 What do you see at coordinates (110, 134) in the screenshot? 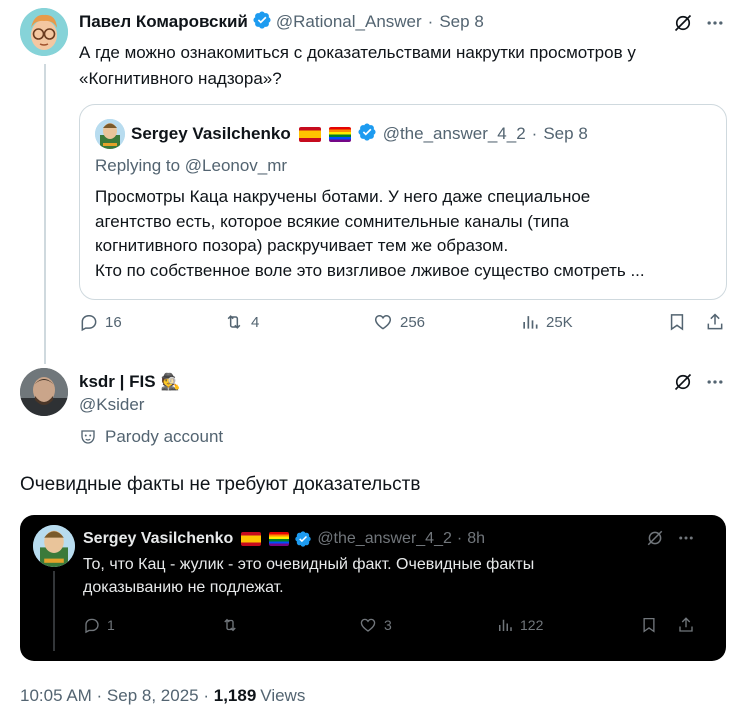
I see `quote-avatar` at bounding box center [110, 134].